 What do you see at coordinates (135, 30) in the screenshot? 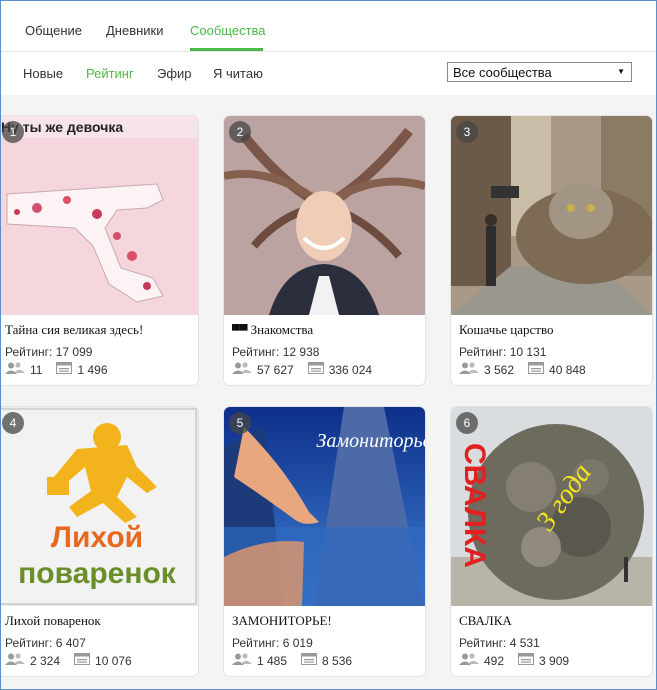
I see `tab-dnevniki: Дневники` at bounding box center [135, 30].